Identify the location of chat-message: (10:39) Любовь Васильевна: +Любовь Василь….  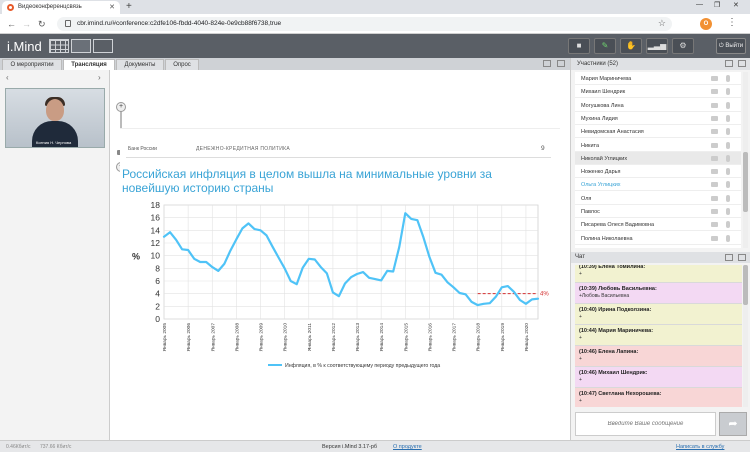
(658, 293).